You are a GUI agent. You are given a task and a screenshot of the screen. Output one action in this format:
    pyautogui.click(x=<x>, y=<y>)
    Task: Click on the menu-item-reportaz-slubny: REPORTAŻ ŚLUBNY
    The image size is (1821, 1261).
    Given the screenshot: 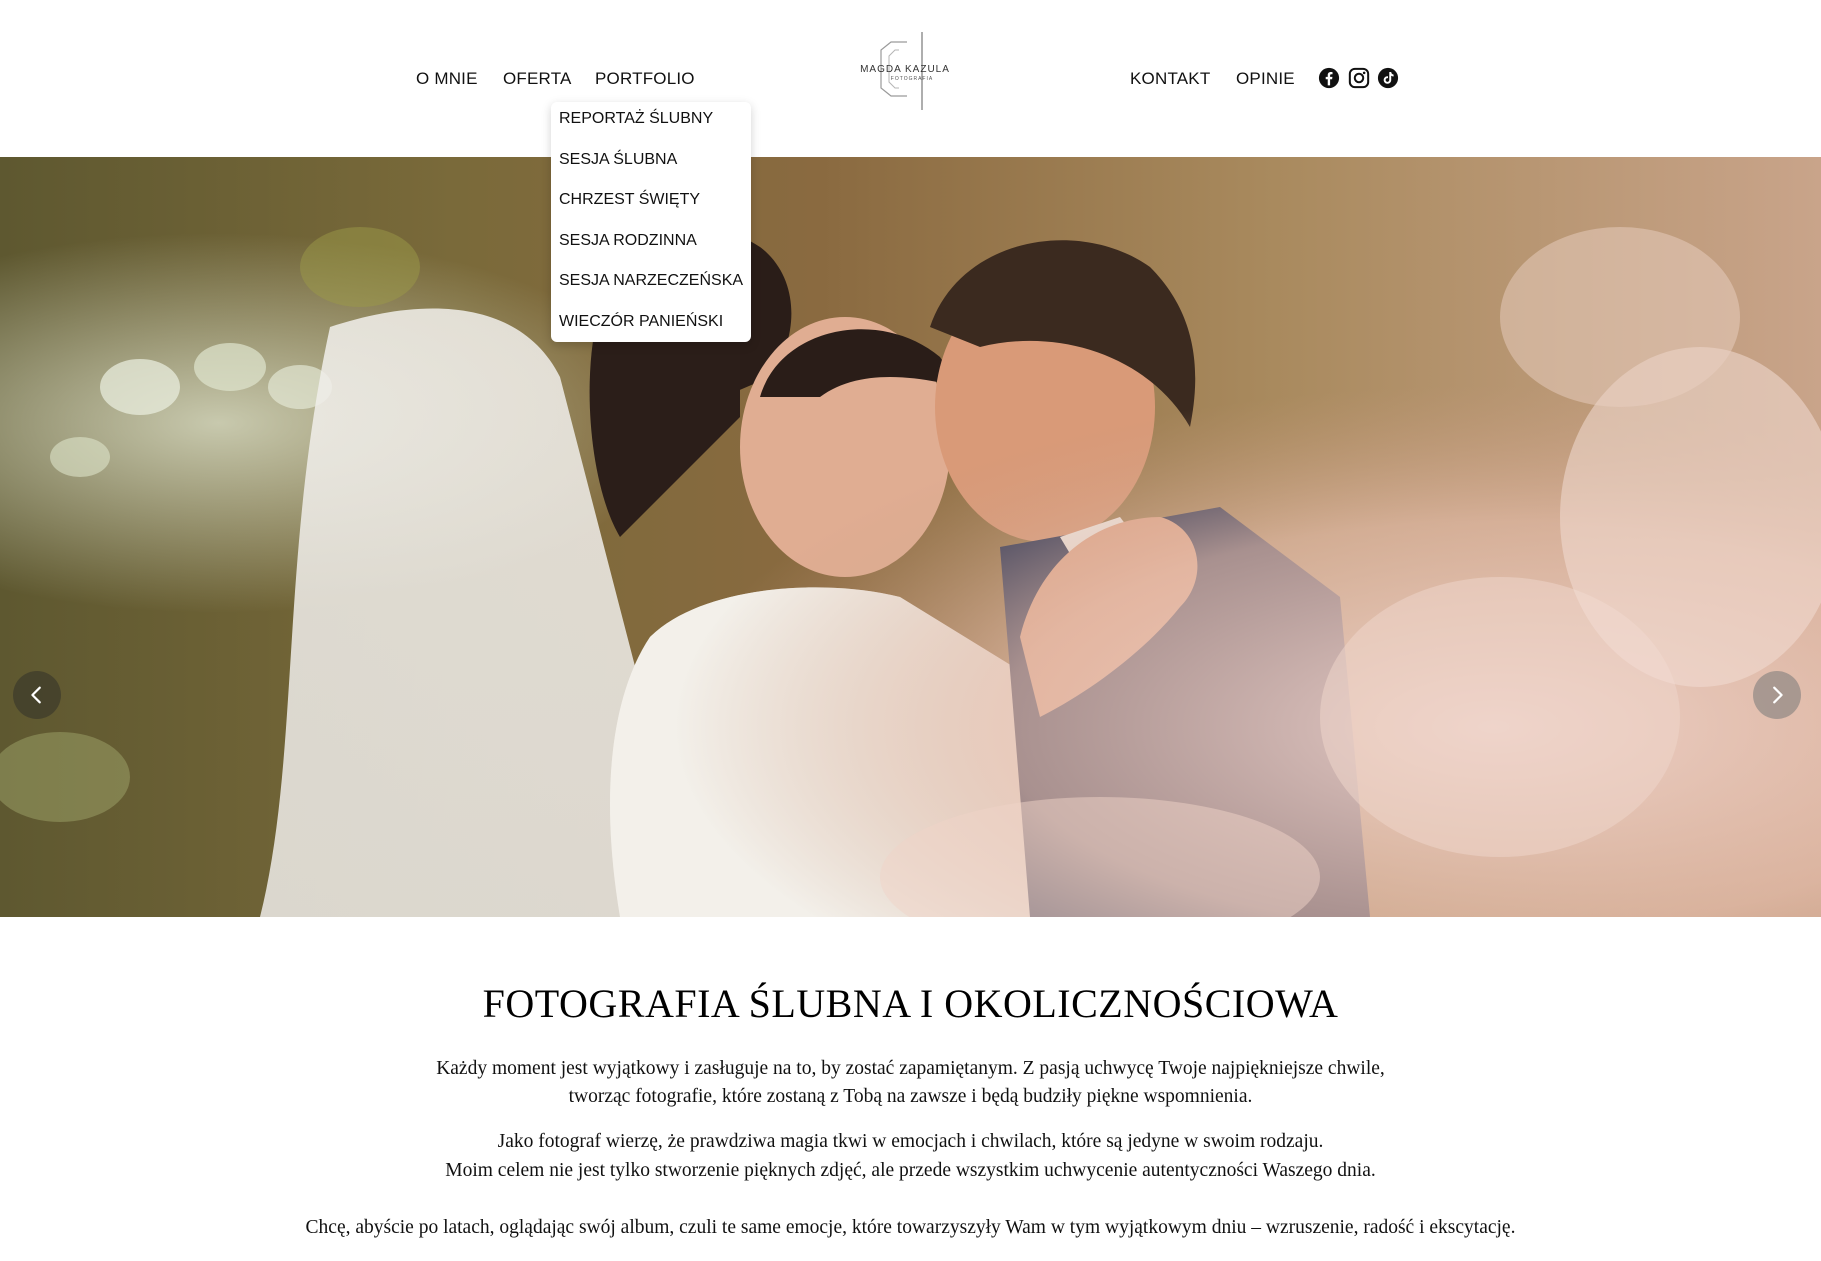 What is the action you would take?
    pyautogui.click(x=636, y=119)
    